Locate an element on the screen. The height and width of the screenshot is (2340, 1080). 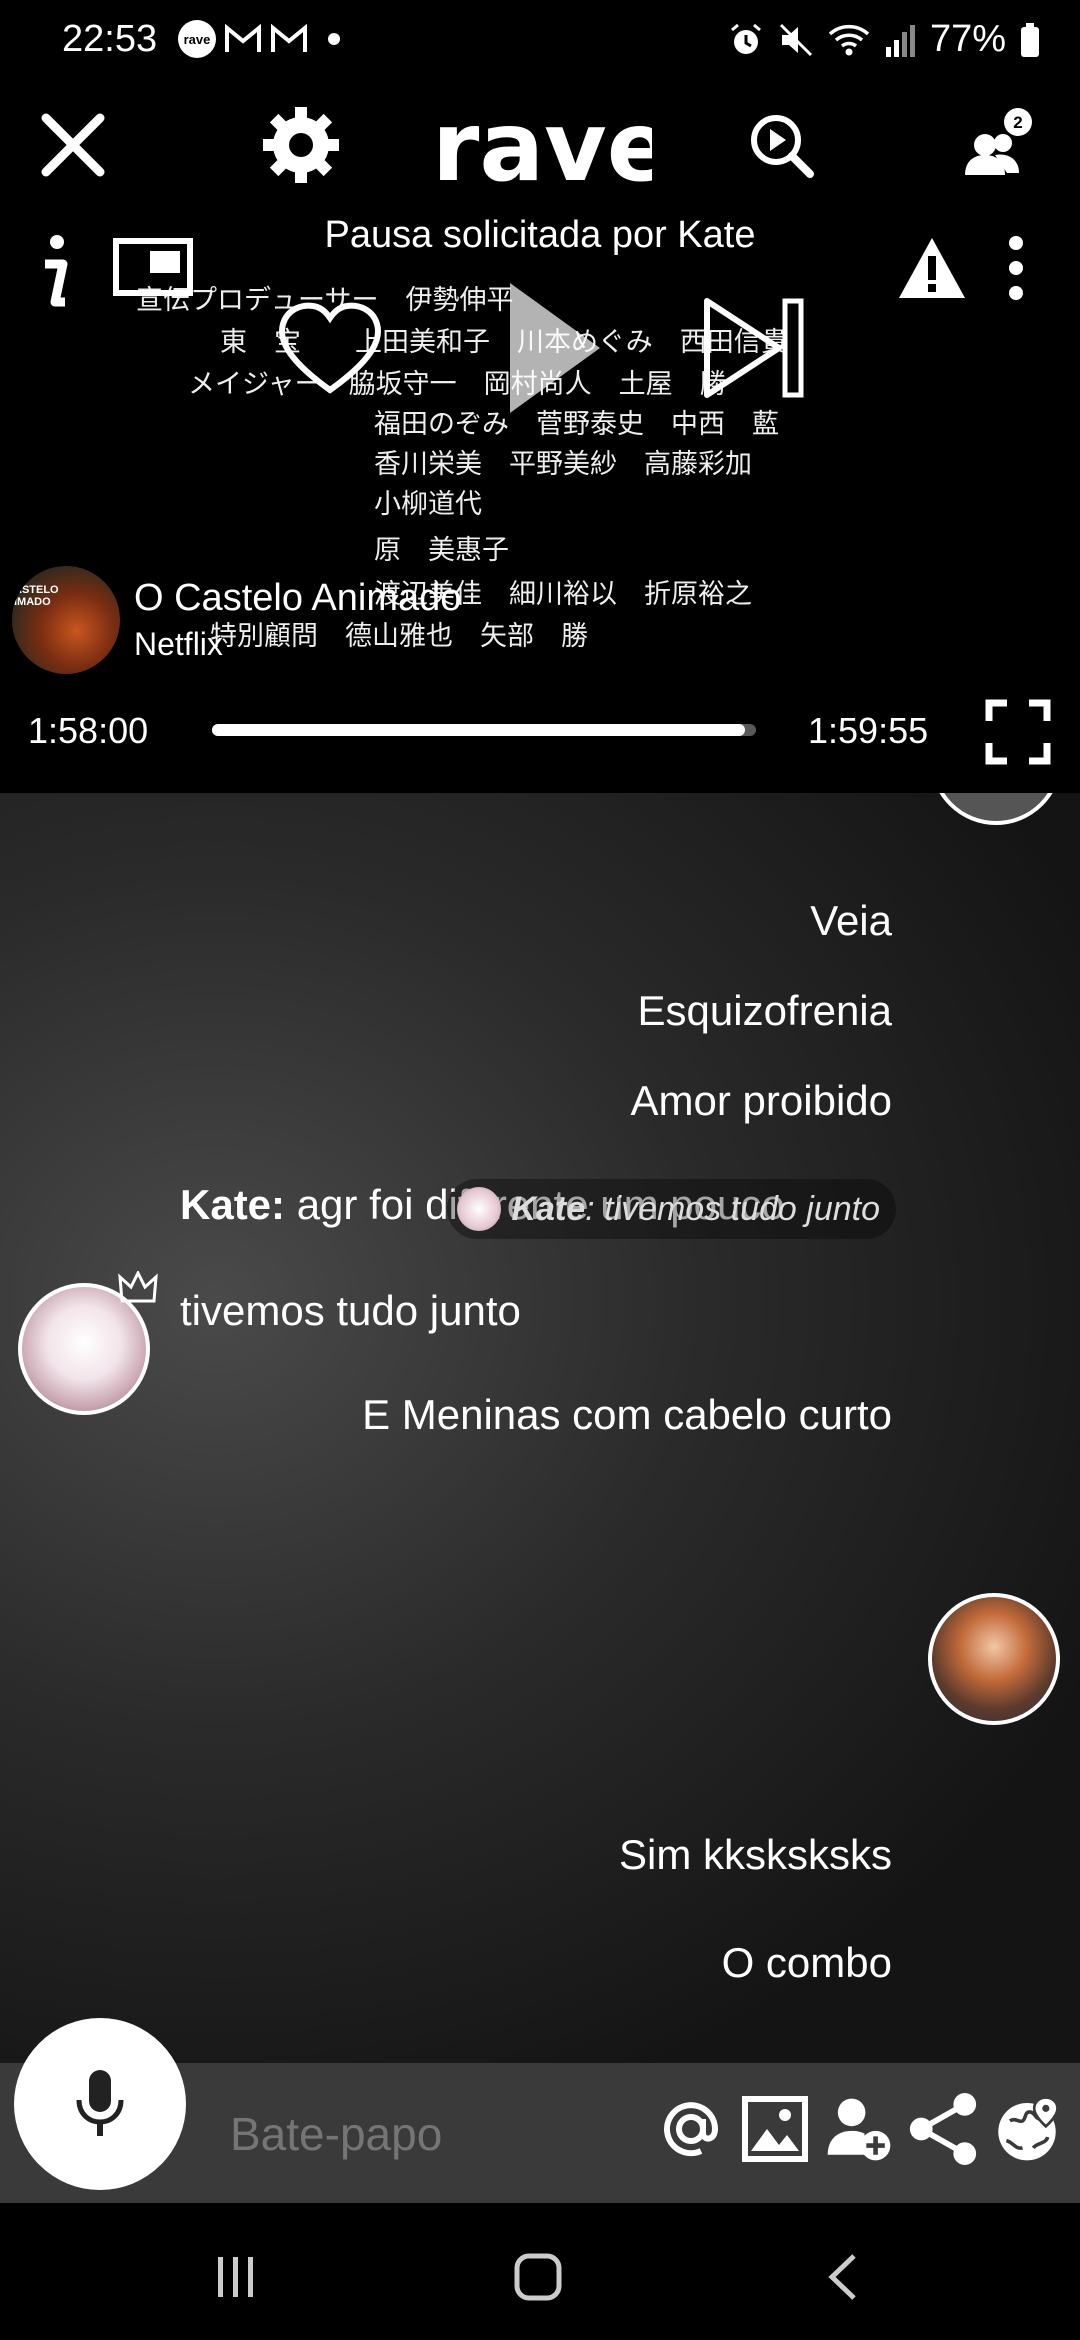
location-button is located at coordinates (1027, 2129).